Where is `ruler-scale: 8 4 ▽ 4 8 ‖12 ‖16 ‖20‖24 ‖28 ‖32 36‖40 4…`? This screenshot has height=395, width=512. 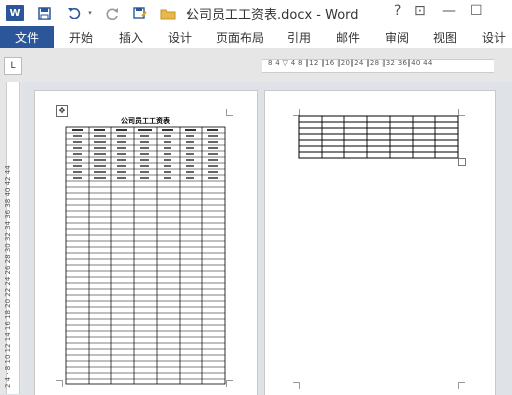 ruler-scale: 8 4 ▽ 4 8 ‖12 ‖16 ‖20‖24 ‖28 ‖32 36‖40 4… is located at coordinates (350, 63).